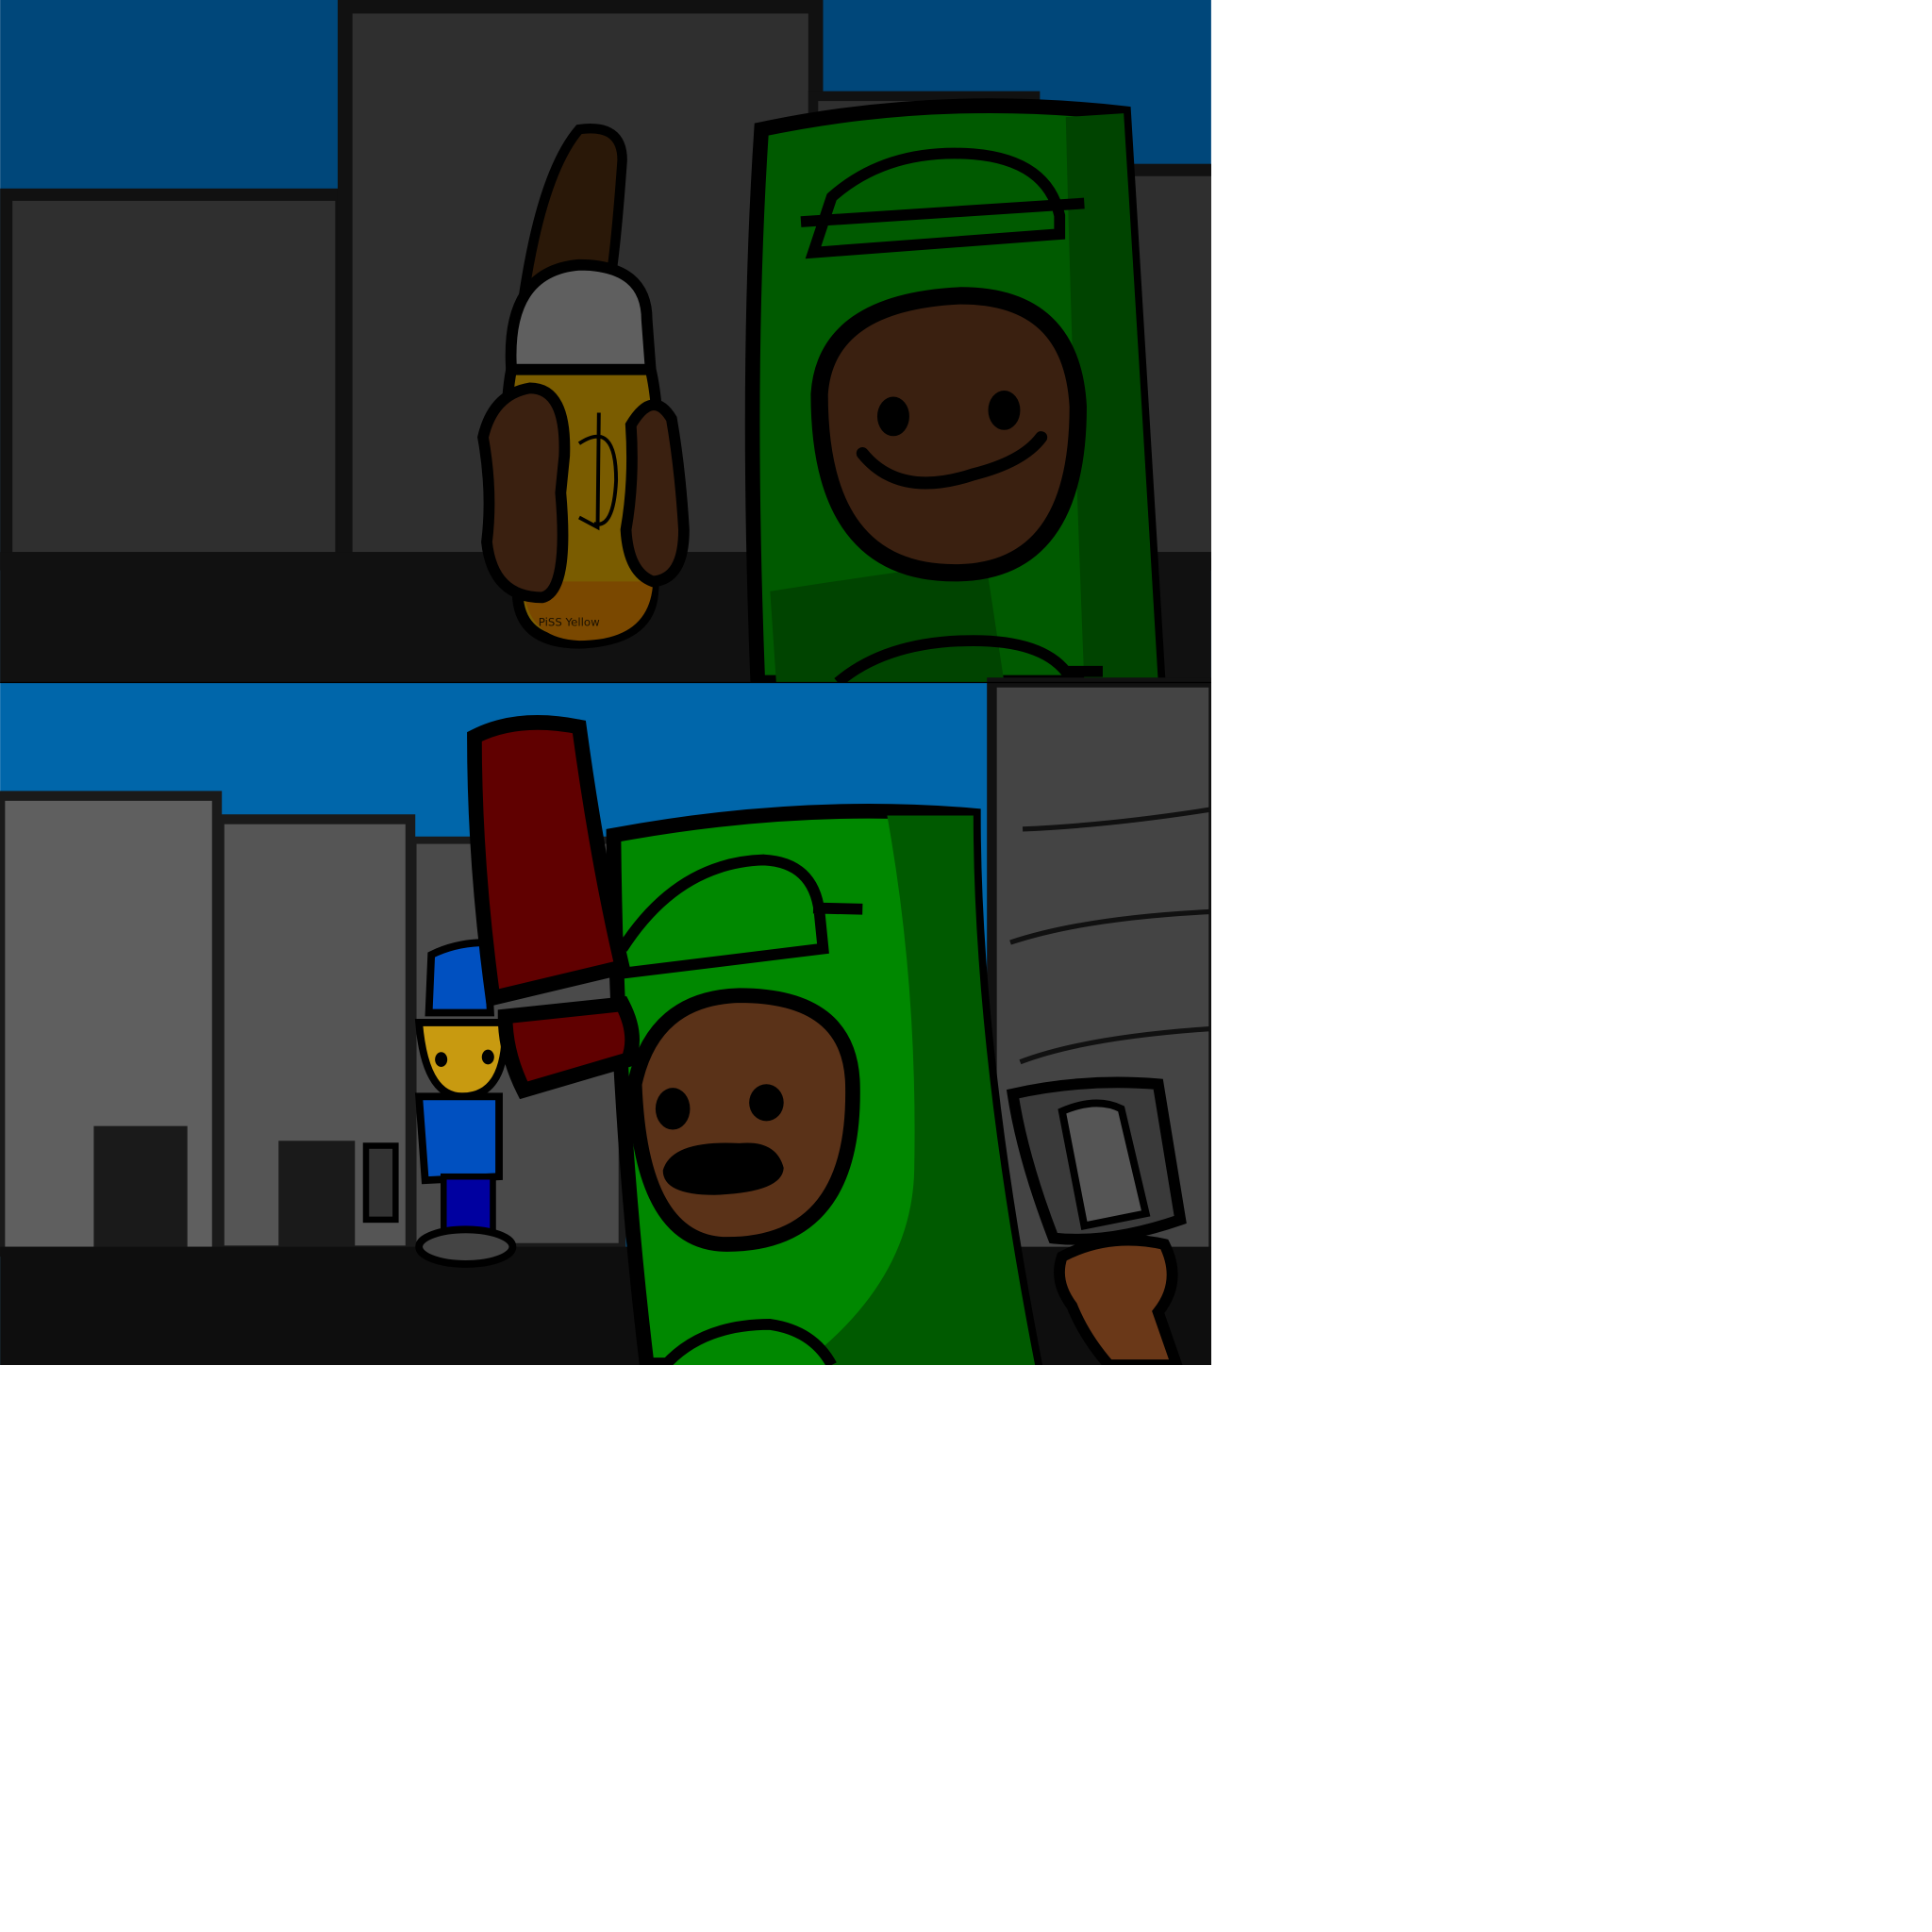 The image size is (1932, 1932). What do you see at coordinates (569, 621) in the screenshot?
I see `bottle-label: PiSS Yellow` at bounding box center [569, 621].